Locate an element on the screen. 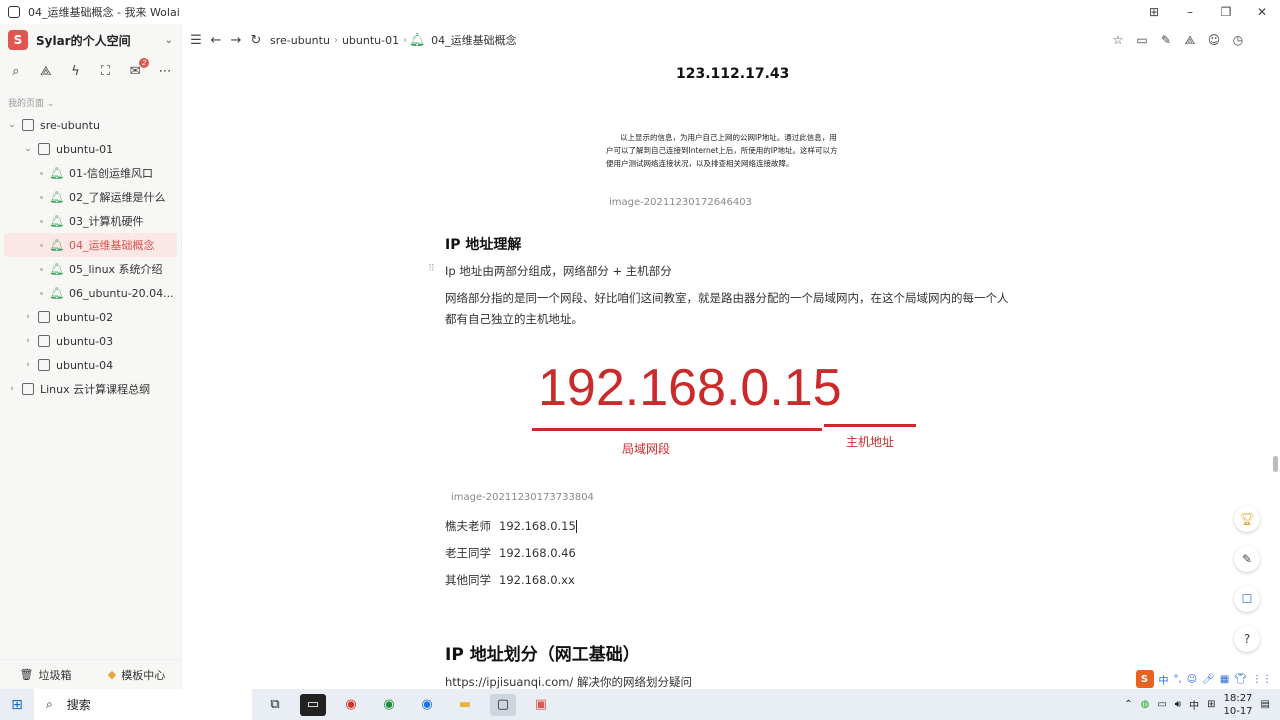  title-bar: 04_运维基础概念 - 我来 Wolai ⊞ – ❐ ✕ is located at coordinates (640, 12).